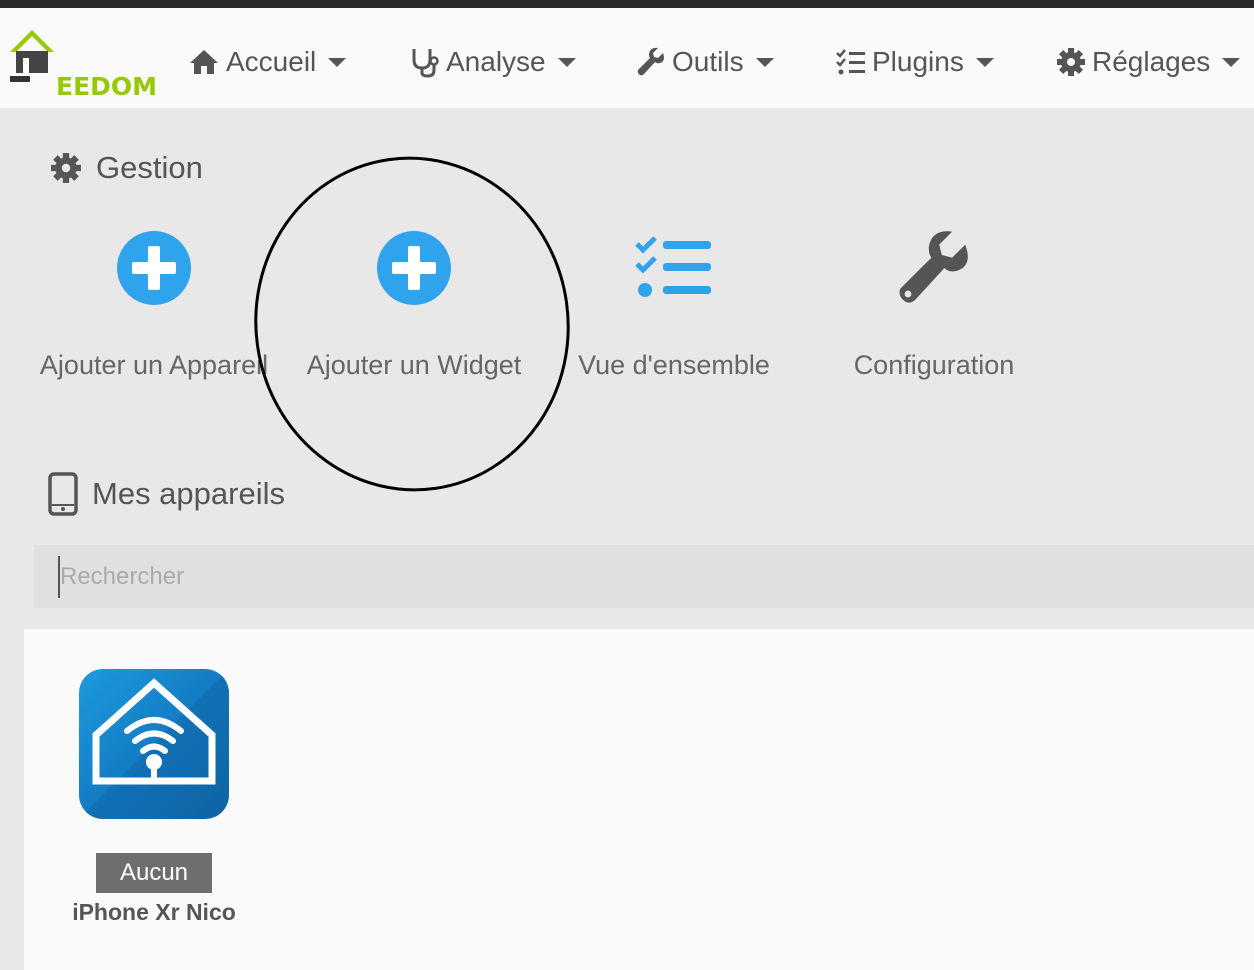  I want to click on nav-analyse: Analyse, so click(493, 62).